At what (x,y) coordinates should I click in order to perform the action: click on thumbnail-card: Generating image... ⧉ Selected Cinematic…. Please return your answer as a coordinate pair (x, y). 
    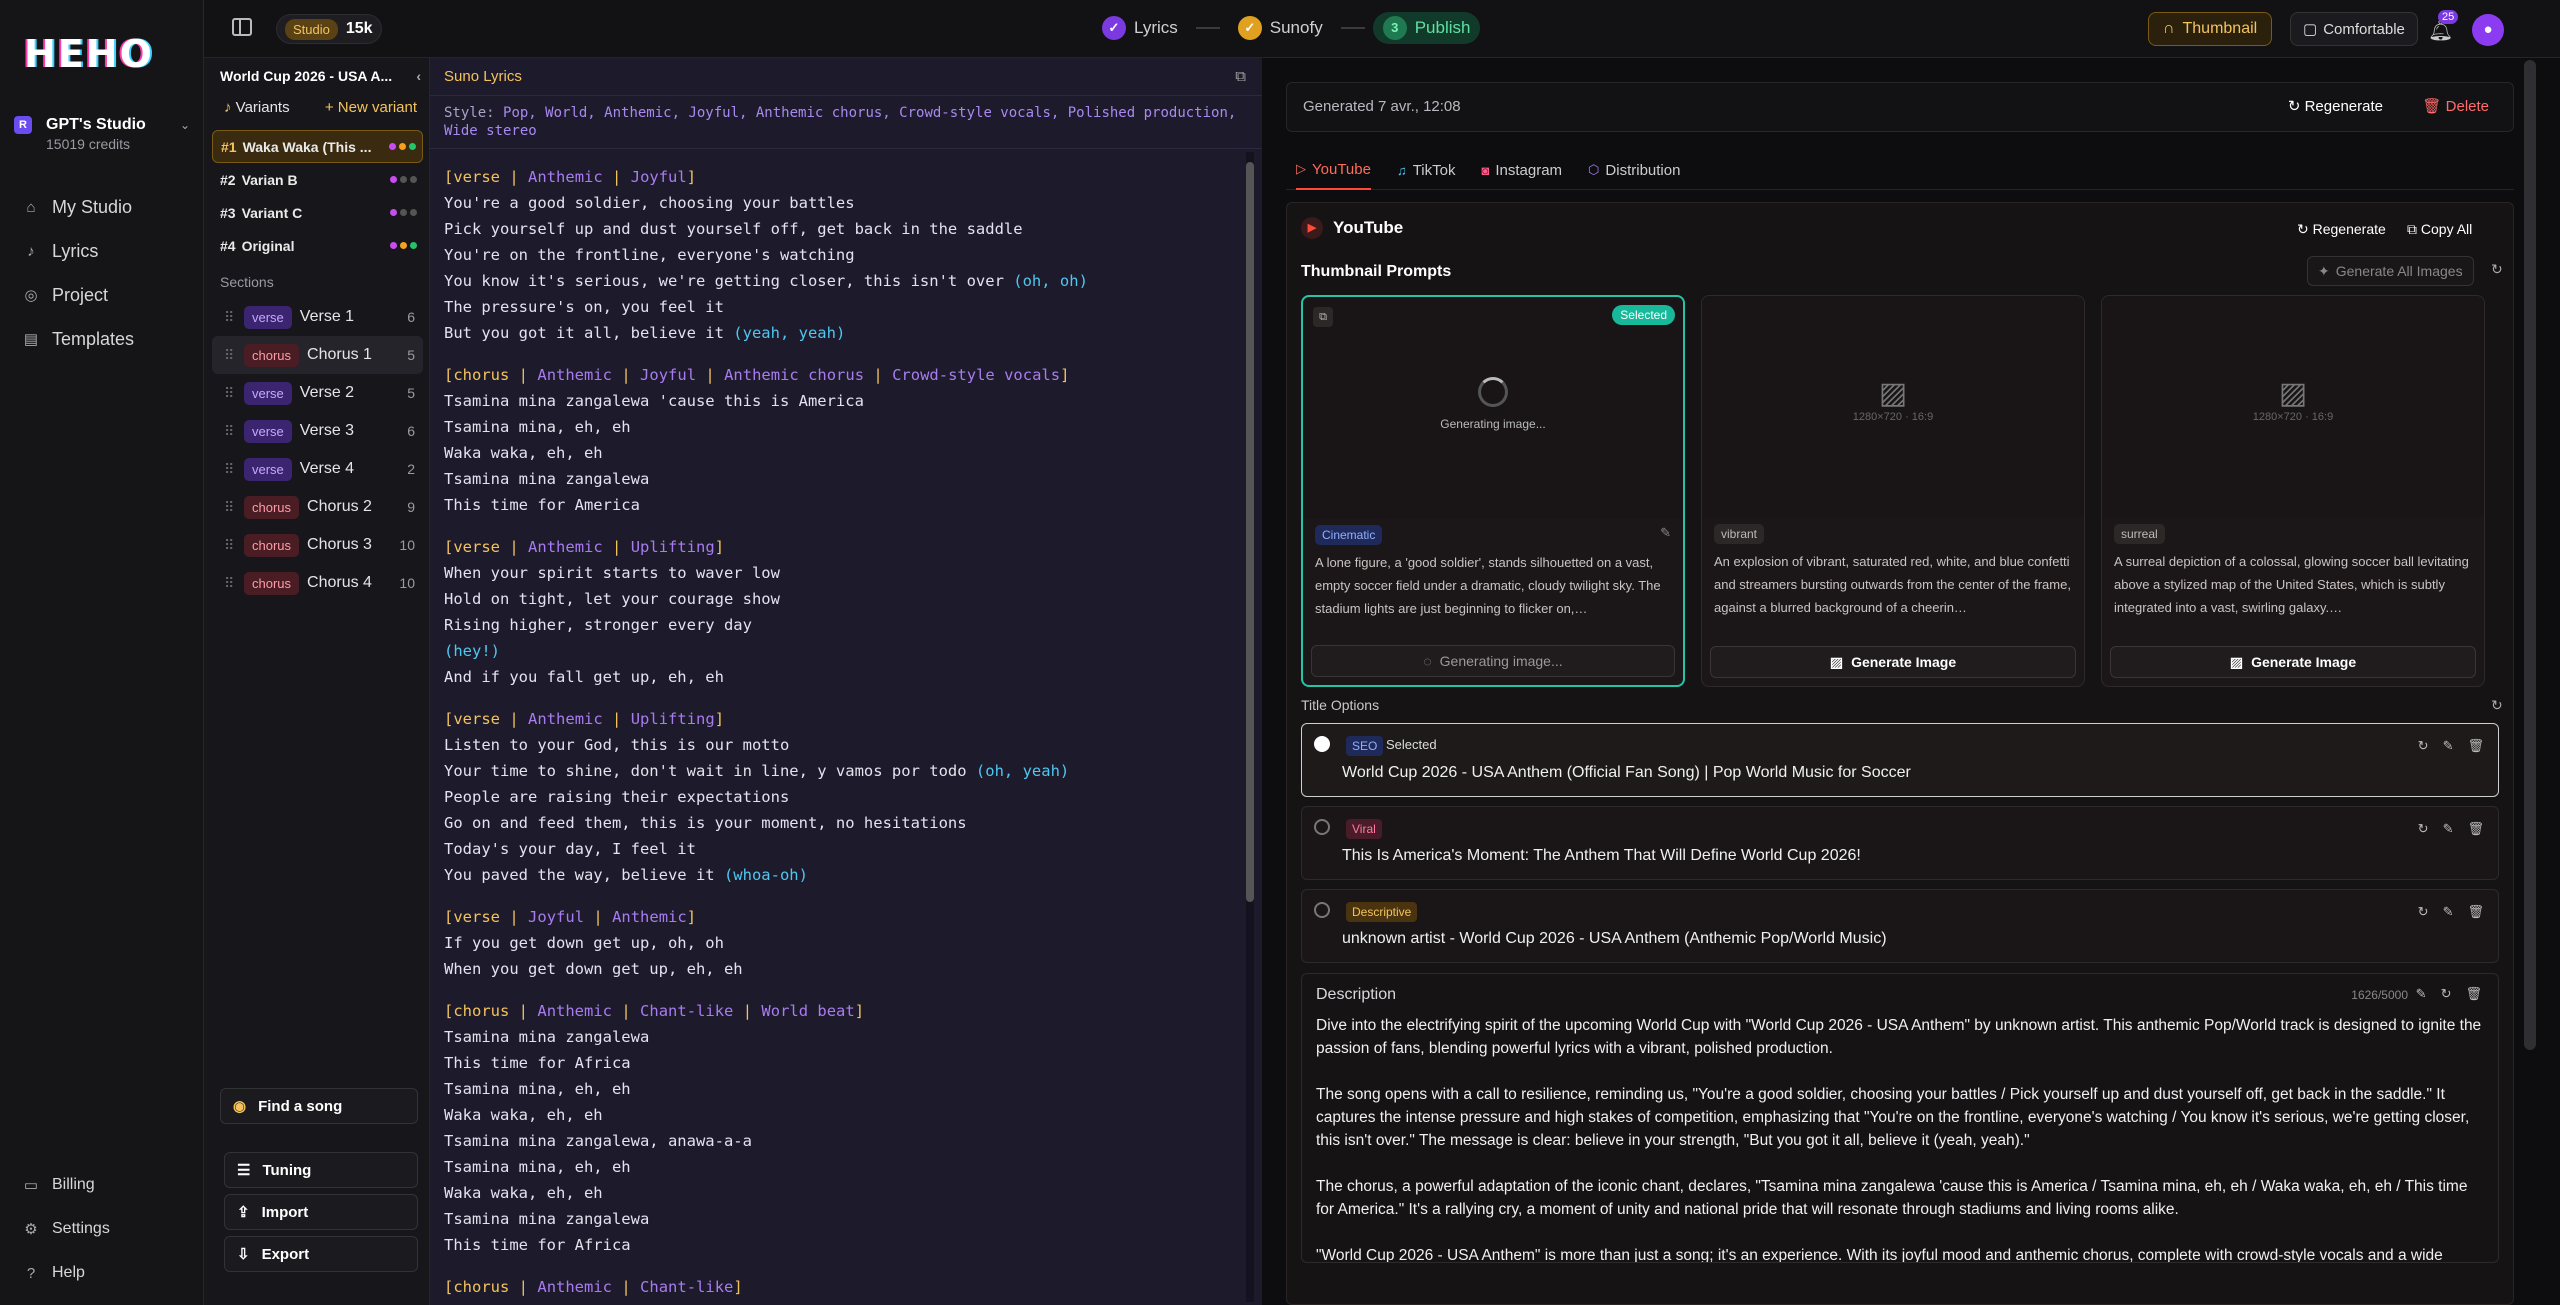
    Looking at the image, I should click on (1493, 491).